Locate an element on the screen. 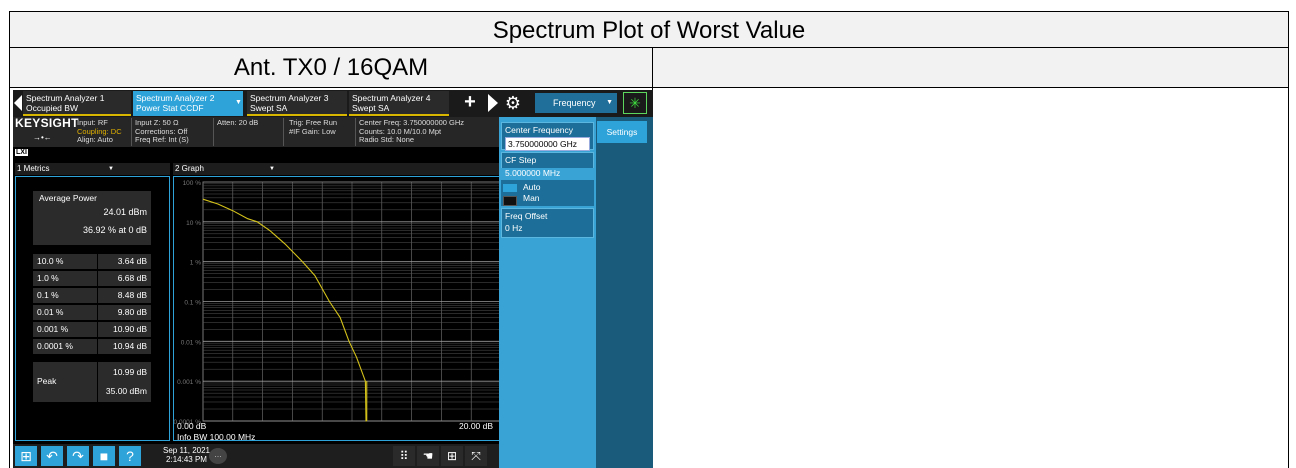  auto-label: Auto is located at coordinates (532, 187).